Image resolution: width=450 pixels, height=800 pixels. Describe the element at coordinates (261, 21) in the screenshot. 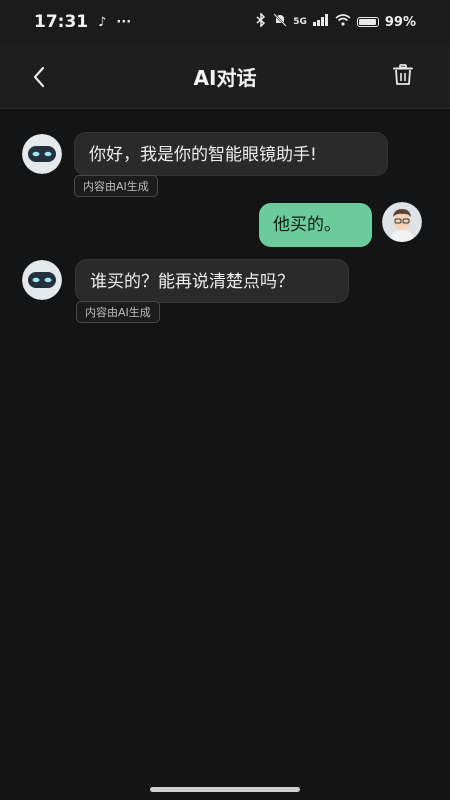

I see `bluetooth-icon` at that location.